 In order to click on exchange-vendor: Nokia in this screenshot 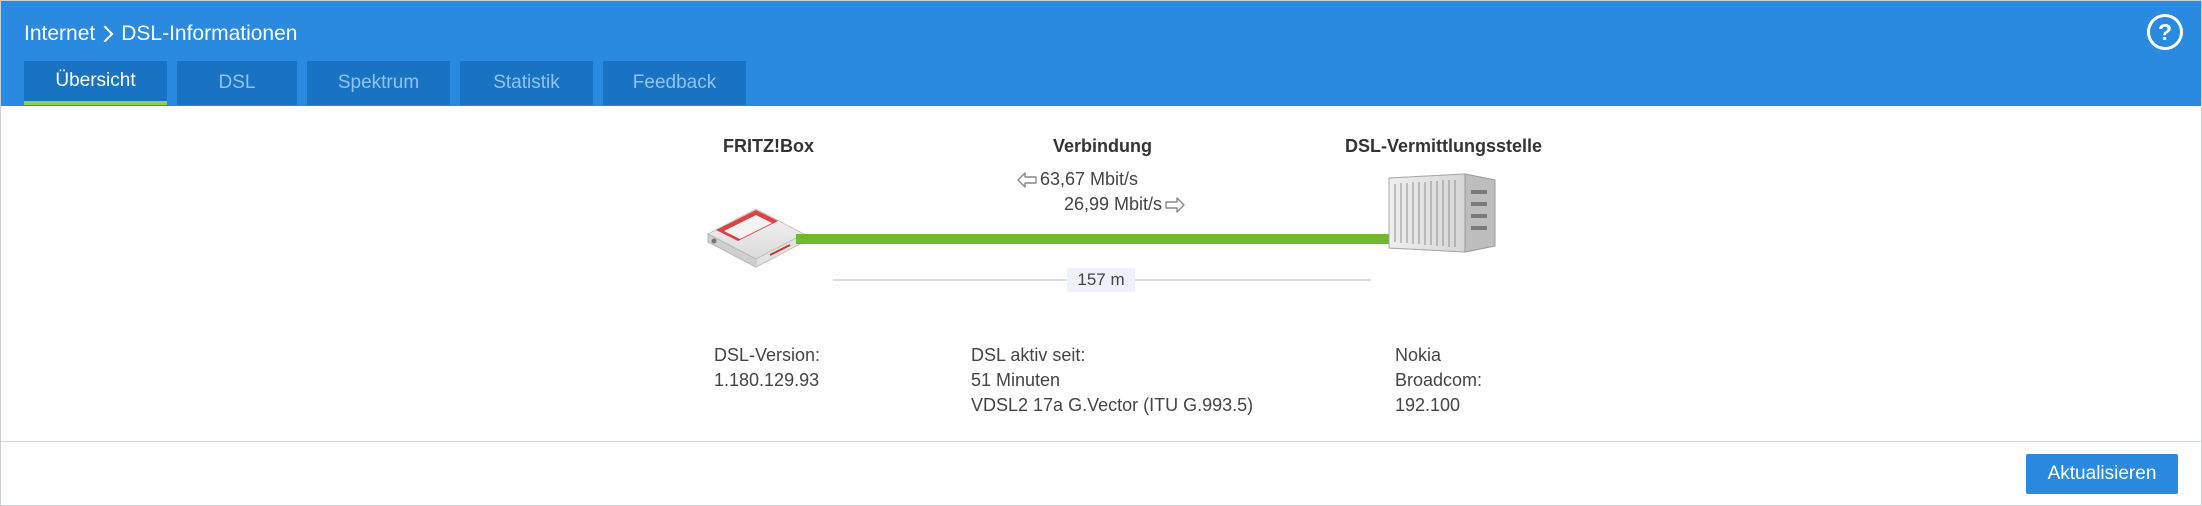, I will do `click(1418, 355)`.